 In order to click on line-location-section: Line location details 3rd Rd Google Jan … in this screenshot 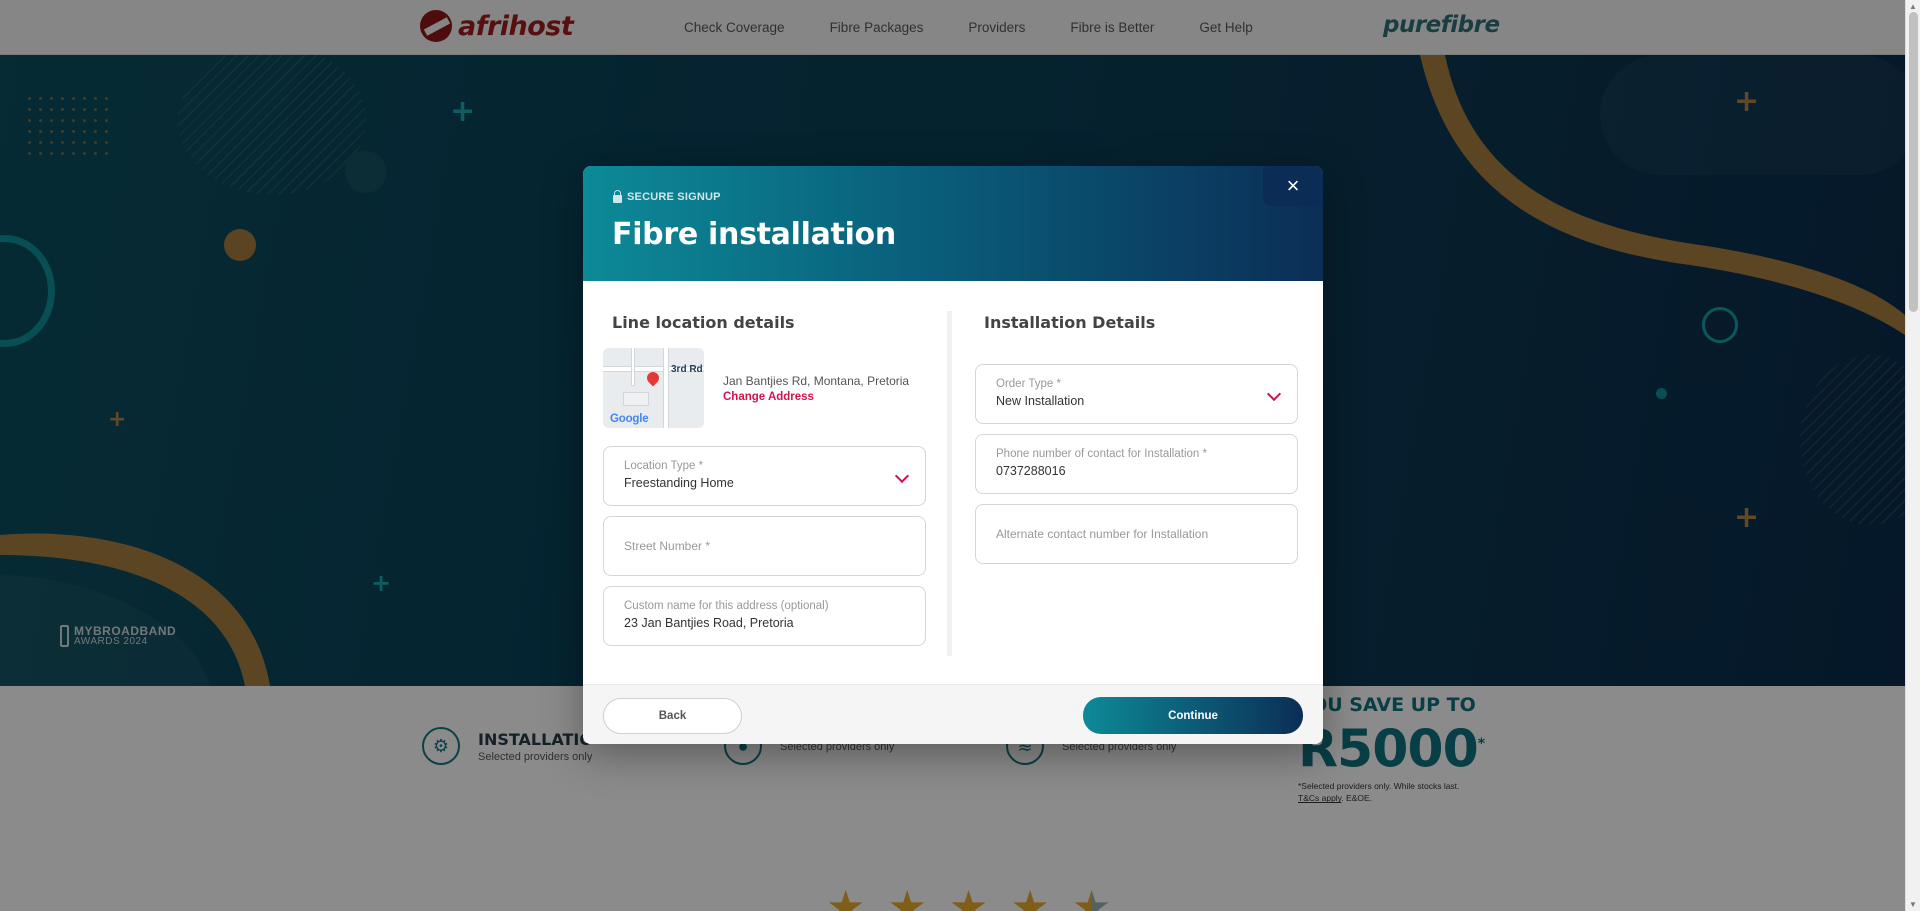, I will do `click(764, 463)`.